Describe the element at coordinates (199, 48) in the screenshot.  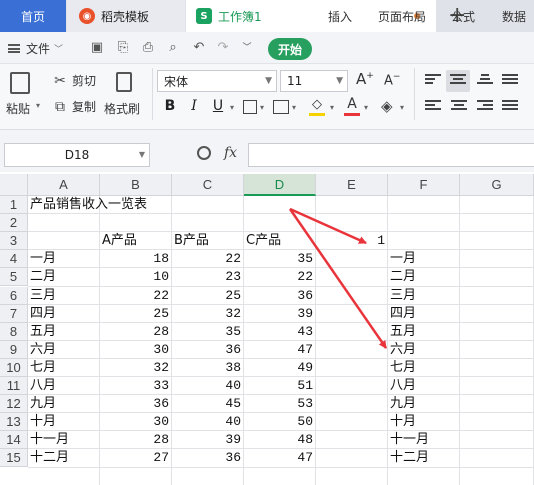
I see `undo-icon: ↶` at that location.